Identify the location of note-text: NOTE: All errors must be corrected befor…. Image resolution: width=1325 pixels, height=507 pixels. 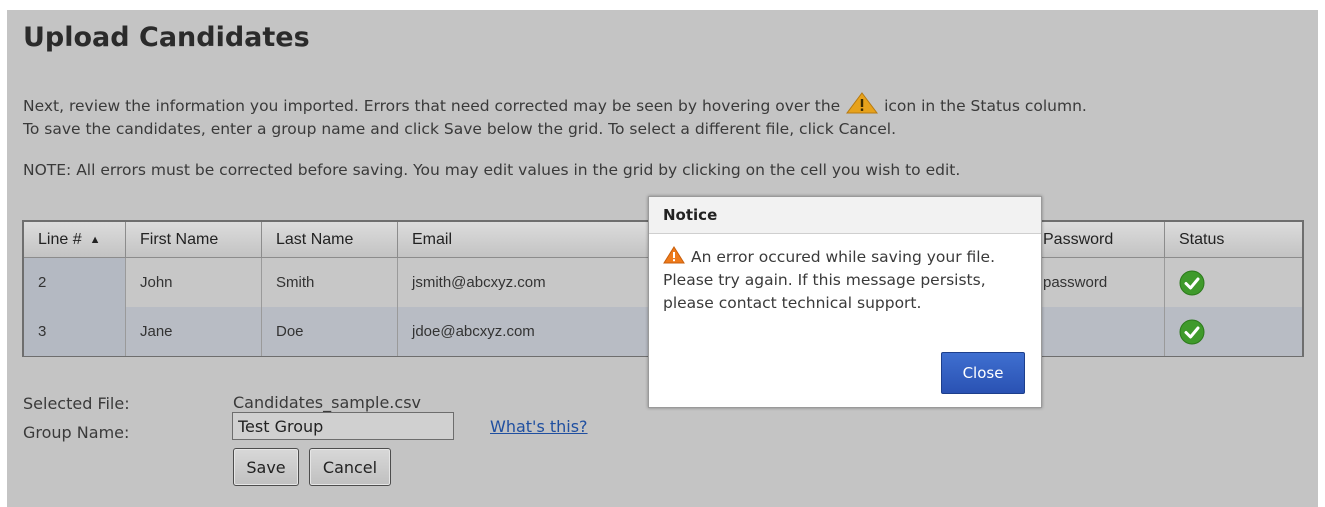
(492, 170).